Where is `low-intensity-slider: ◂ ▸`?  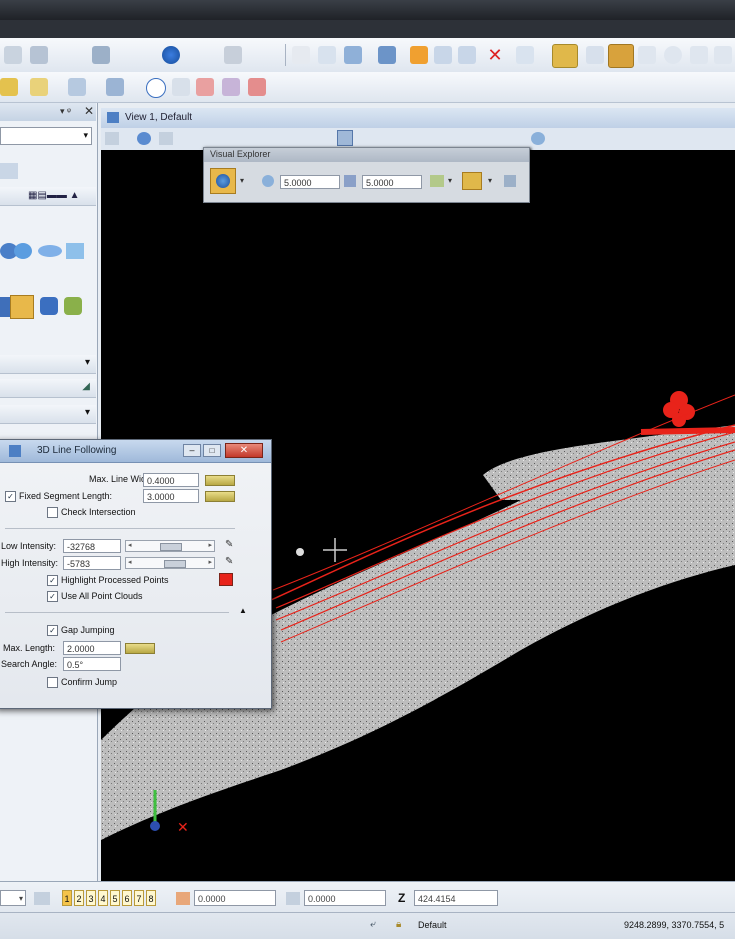 low-intensity-slider: ◂ ▸ is located at coordinates (170, 546).